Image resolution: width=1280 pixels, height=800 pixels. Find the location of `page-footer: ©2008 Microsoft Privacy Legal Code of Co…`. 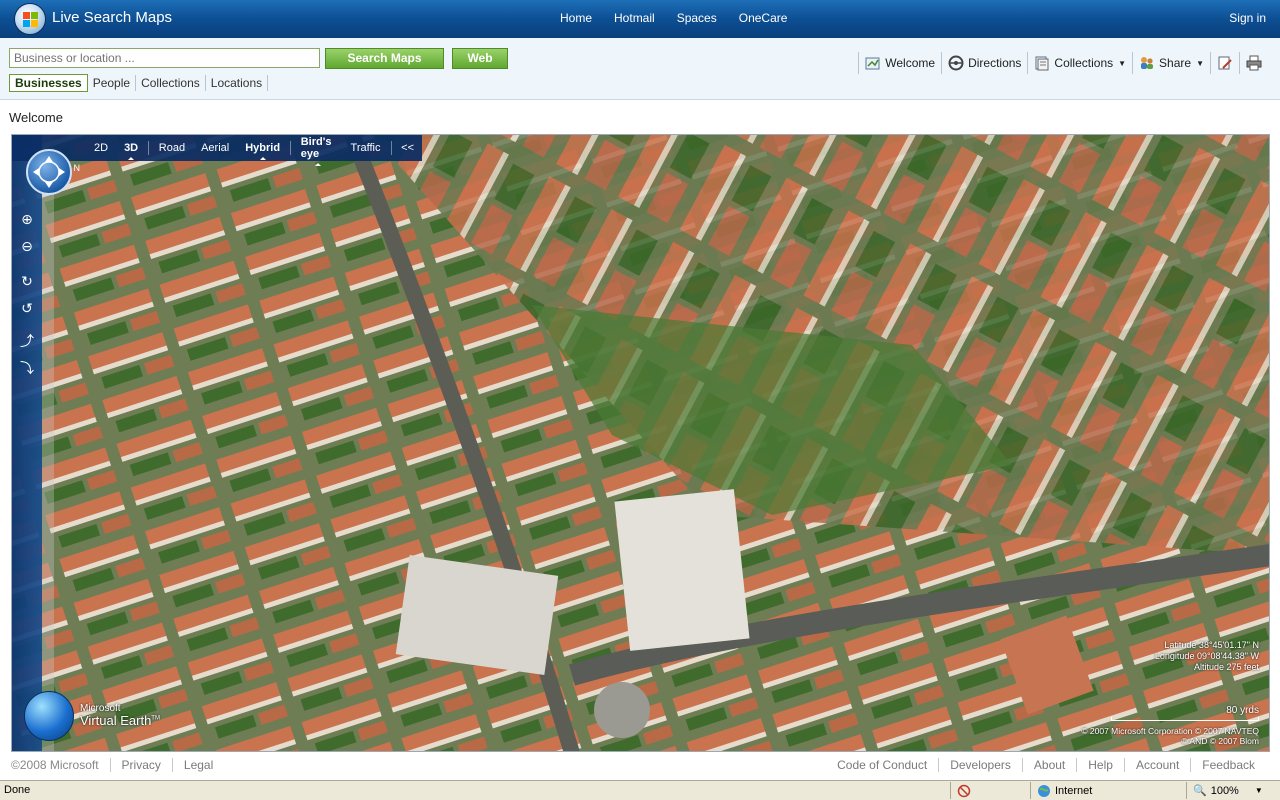

page-footer: ©2008 Microsoft Privacy Legal Code of Co… is located at coordinates (640, 767).